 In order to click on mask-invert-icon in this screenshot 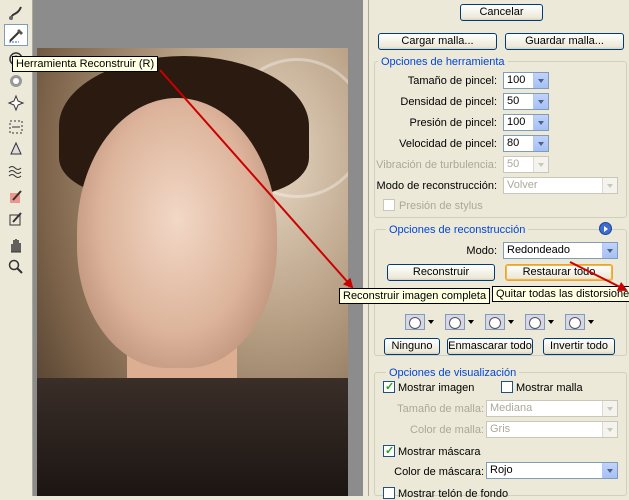, I will do `click(579, 322)`.